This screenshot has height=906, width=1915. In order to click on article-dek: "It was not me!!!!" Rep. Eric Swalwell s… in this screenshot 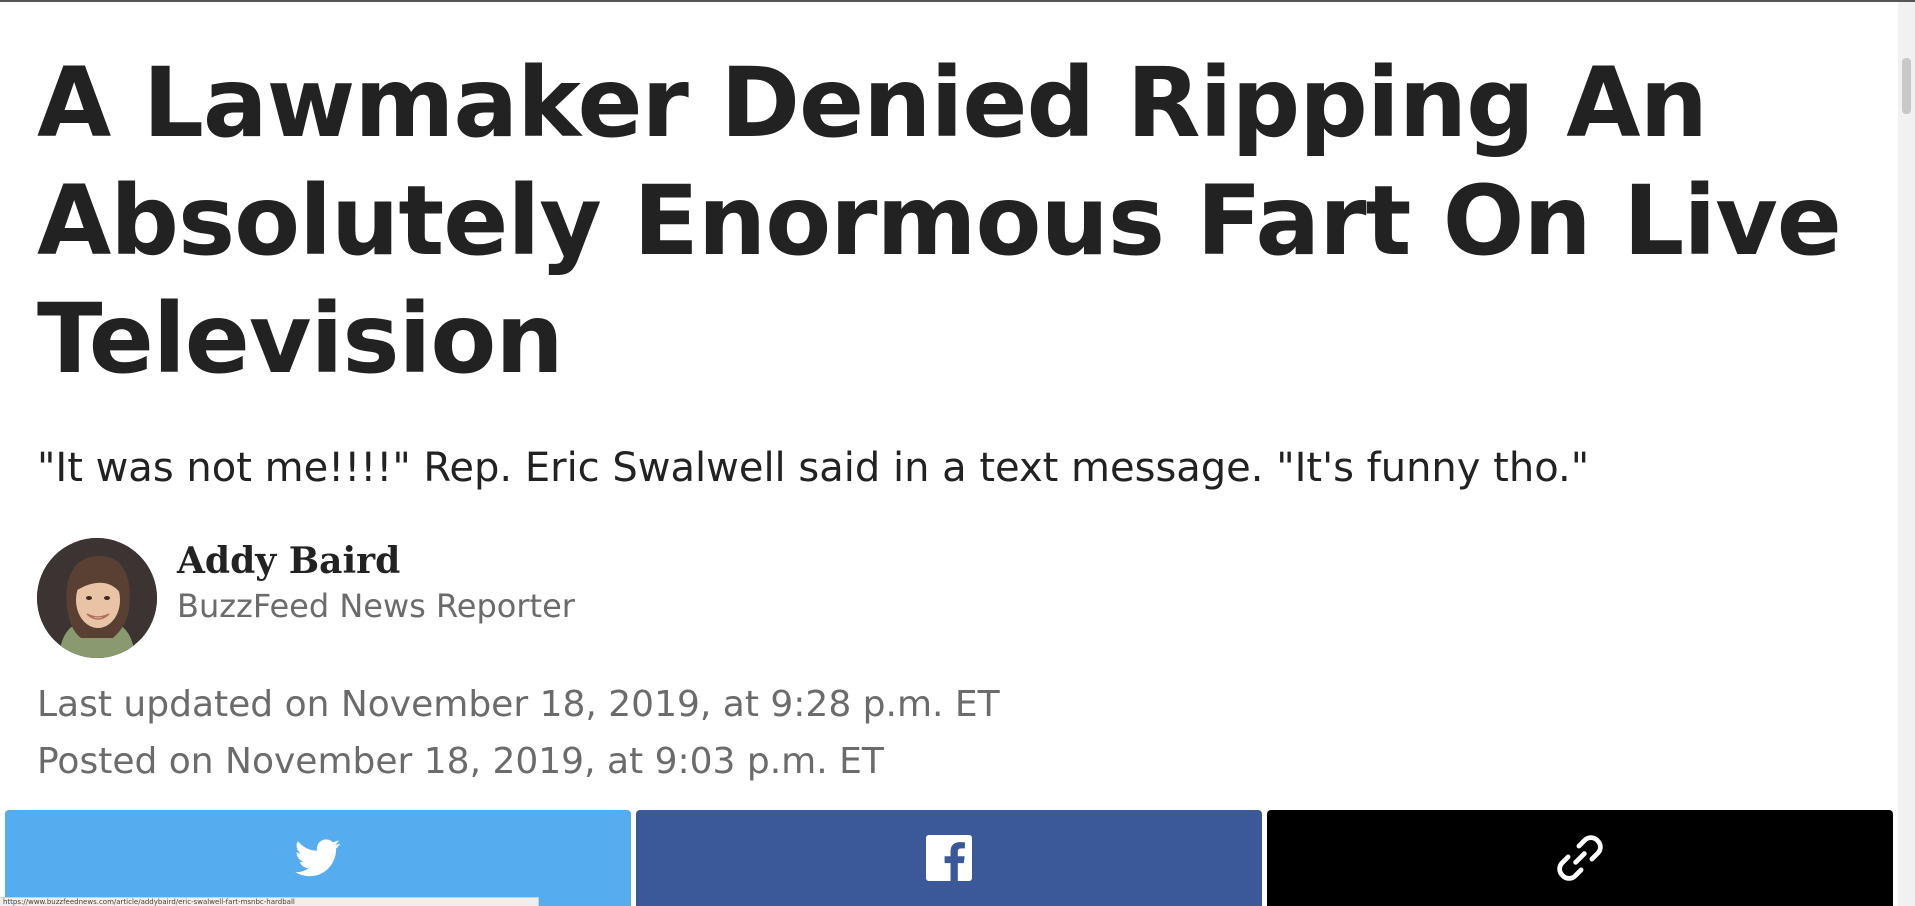, I will do `click(813, 468)`.